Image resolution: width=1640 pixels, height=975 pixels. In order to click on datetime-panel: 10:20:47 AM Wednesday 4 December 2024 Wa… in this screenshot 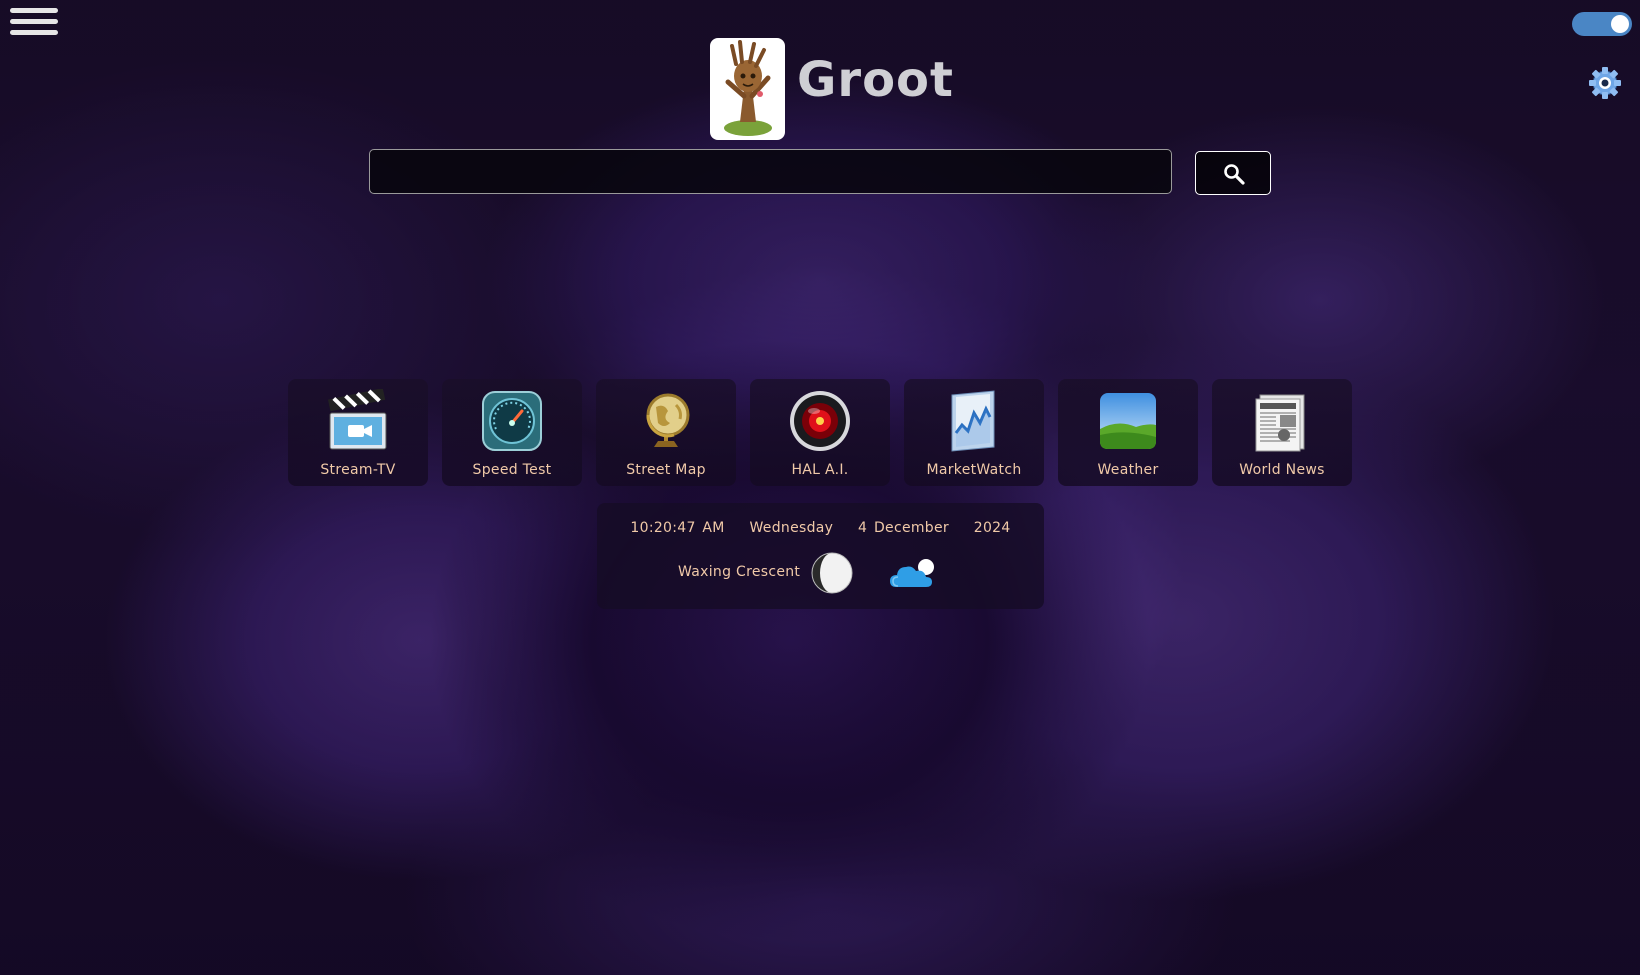, I will do `click(820, 556)`.